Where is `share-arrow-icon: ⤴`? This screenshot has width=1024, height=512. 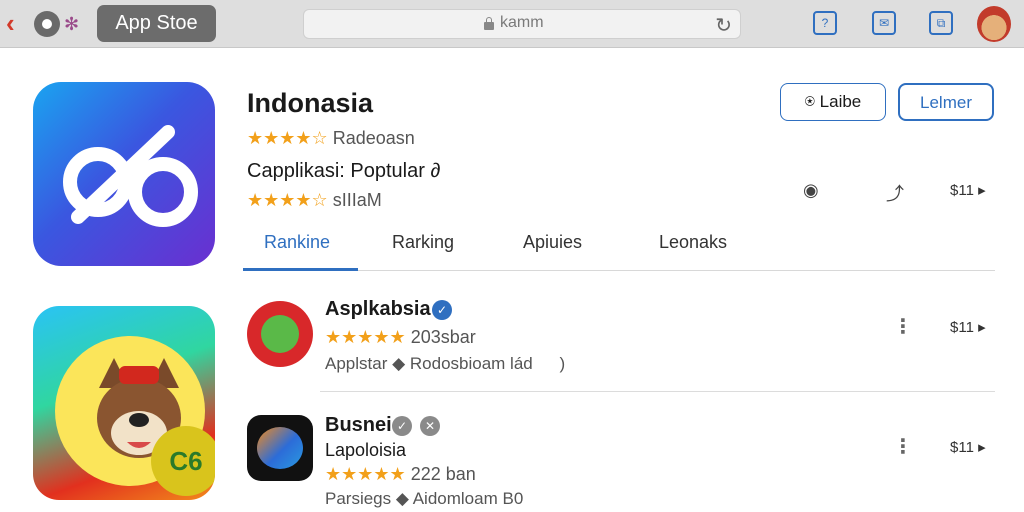
share-arrow-icon: ⤴ is located at coordinates (895, 193).